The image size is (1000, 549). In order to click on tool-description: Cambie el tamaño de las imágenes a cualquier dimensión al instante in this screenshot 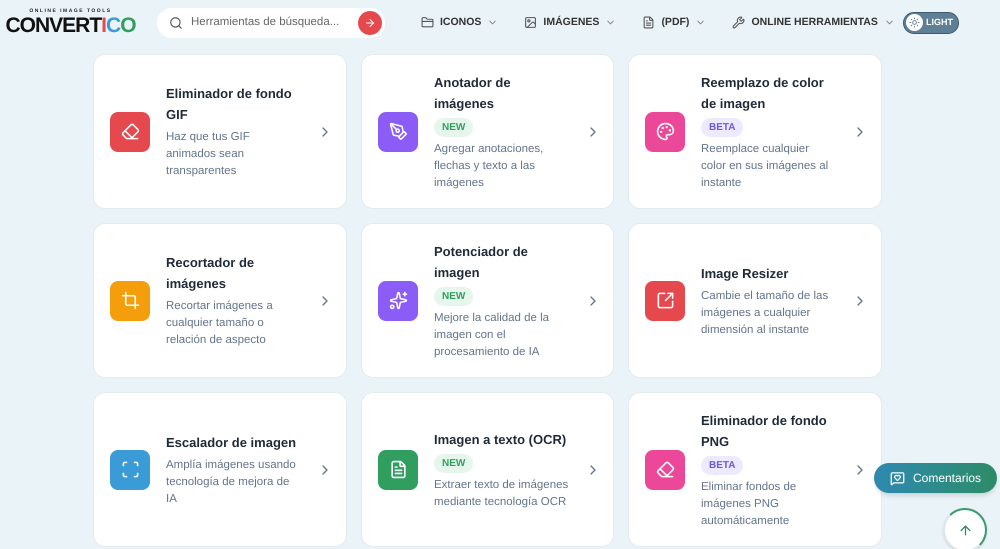, I will do `click(765, 313)`.